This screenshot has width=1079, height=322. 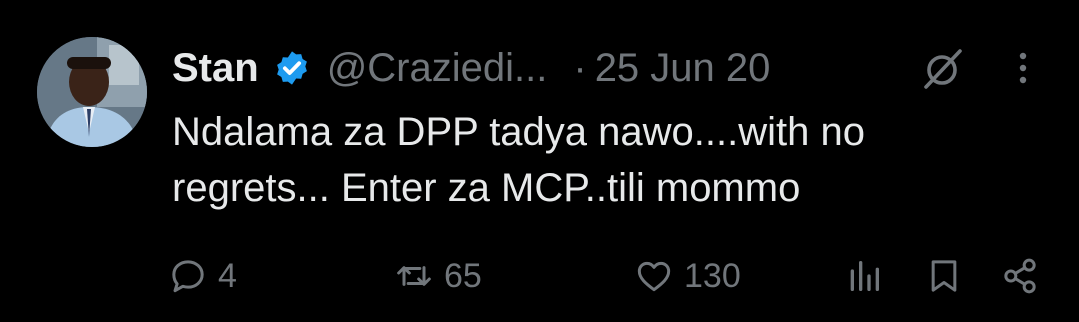 What do you see at coordinates (712, 275) in the screenshot?
I see `like-count: 130` at bounding box center [712, 275].